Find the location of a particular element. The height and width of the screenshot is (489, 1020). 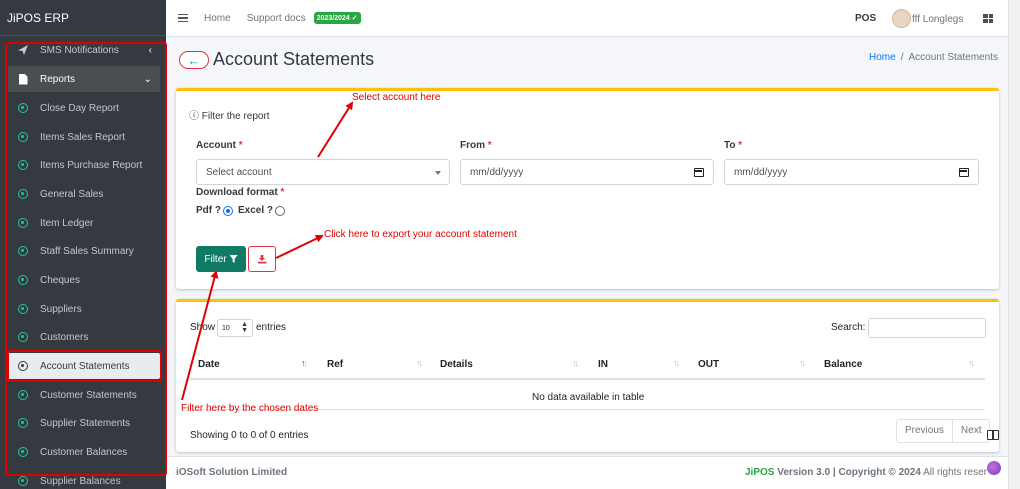

to-label: To * is located at coordinates (733, 145).